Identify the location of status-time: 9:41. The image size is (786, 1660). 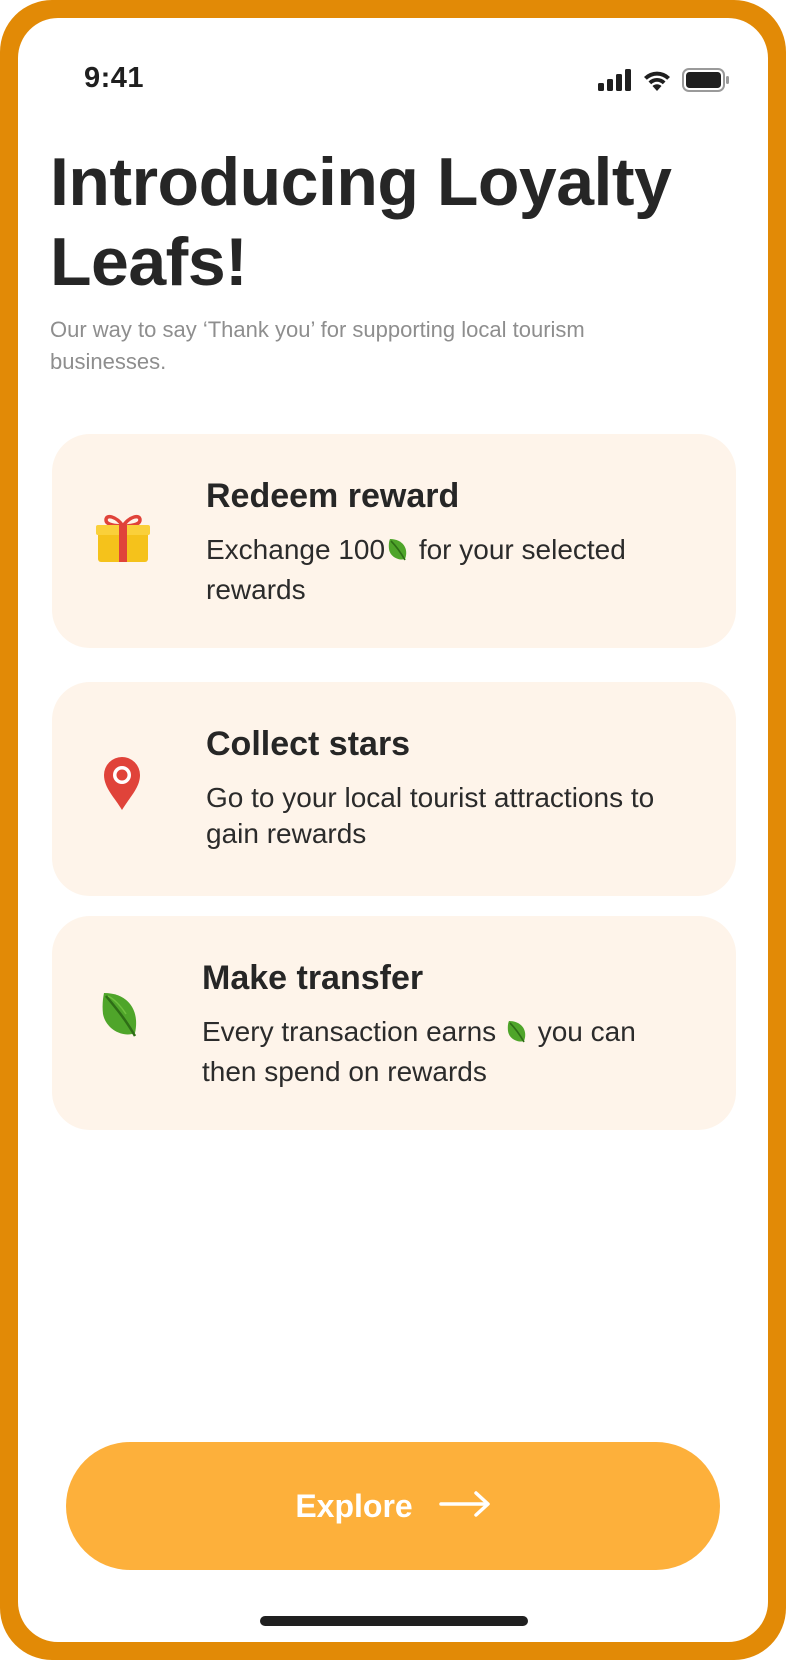
(114, 78).